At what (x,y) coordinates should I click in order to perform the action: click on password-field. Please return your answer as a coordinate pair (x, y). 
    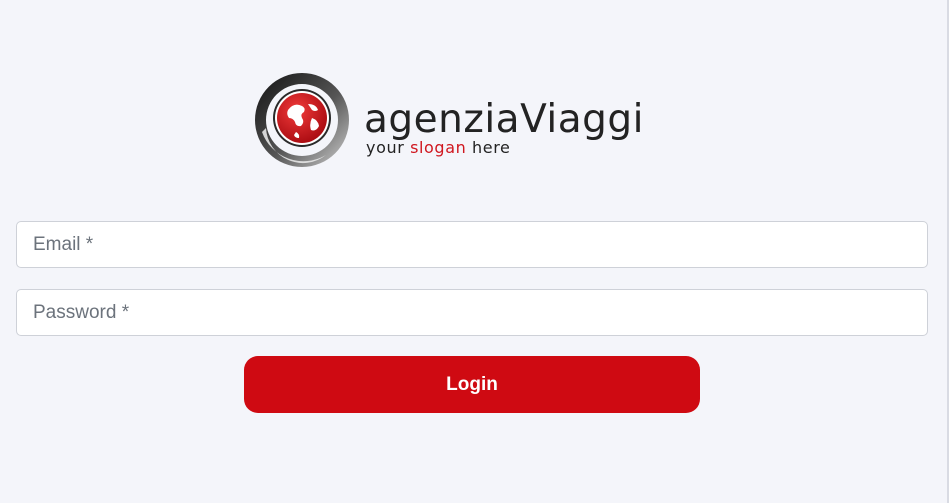
    Looking at the image, I should click on (472, 312).